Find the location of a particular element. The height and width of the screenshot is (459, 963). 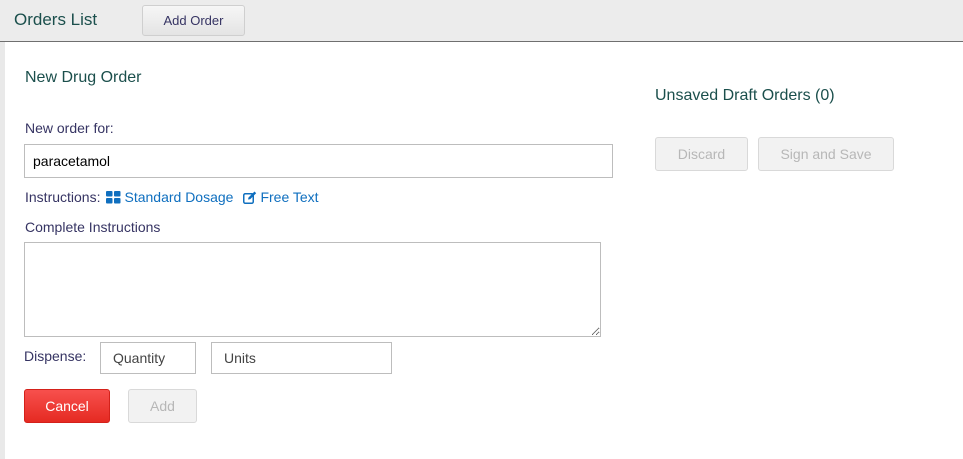

free-text-link: Free Text is located at coordinates (281, 197).